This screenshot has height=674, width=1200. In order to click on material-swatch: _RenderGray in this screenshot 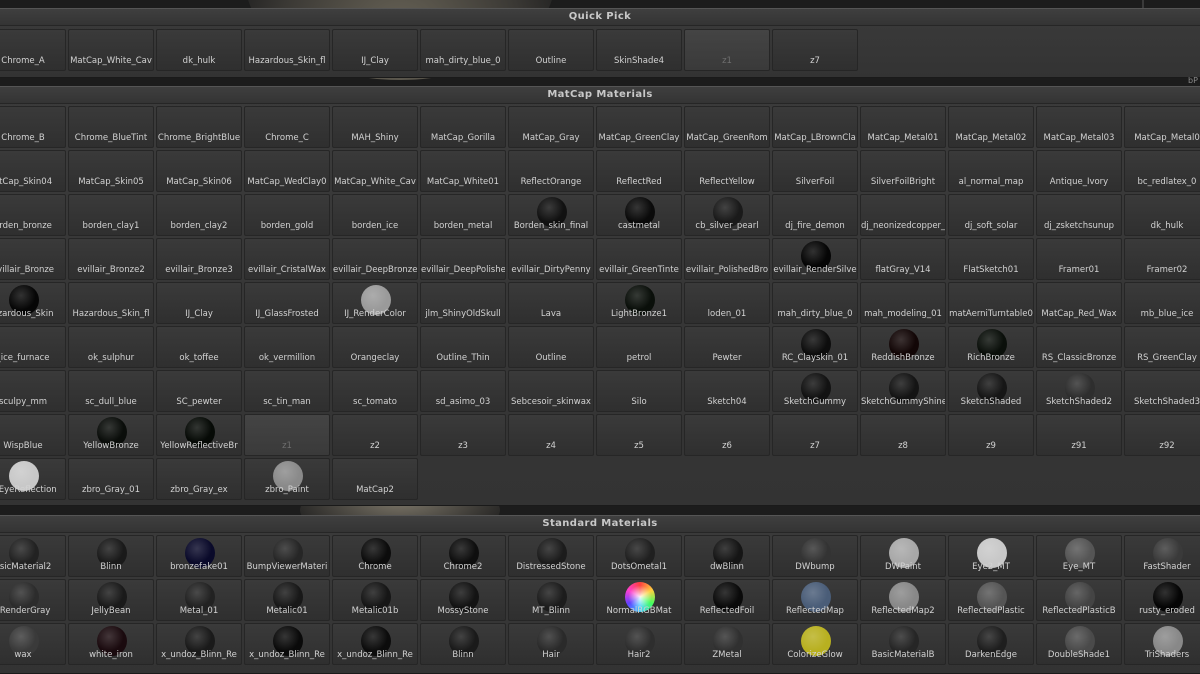, I will do `click(33, 600)`.